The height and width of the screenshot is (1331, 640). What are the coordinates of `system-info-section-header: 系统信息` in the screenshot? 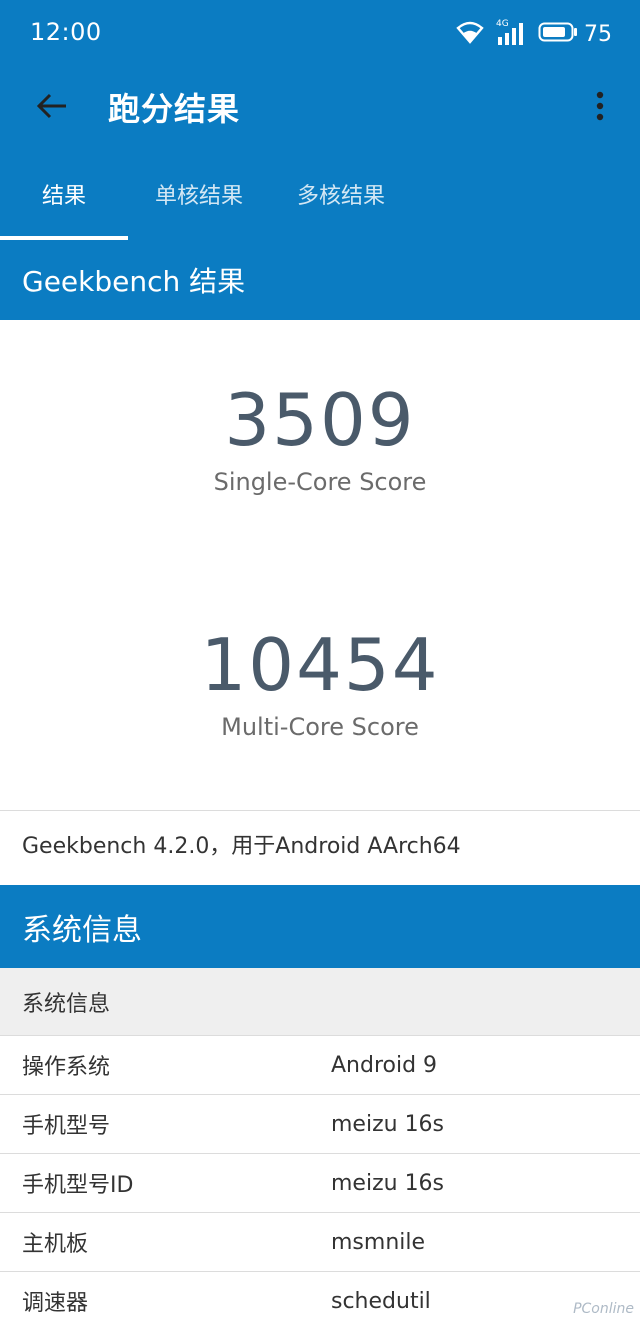 It's located at (320, 926).